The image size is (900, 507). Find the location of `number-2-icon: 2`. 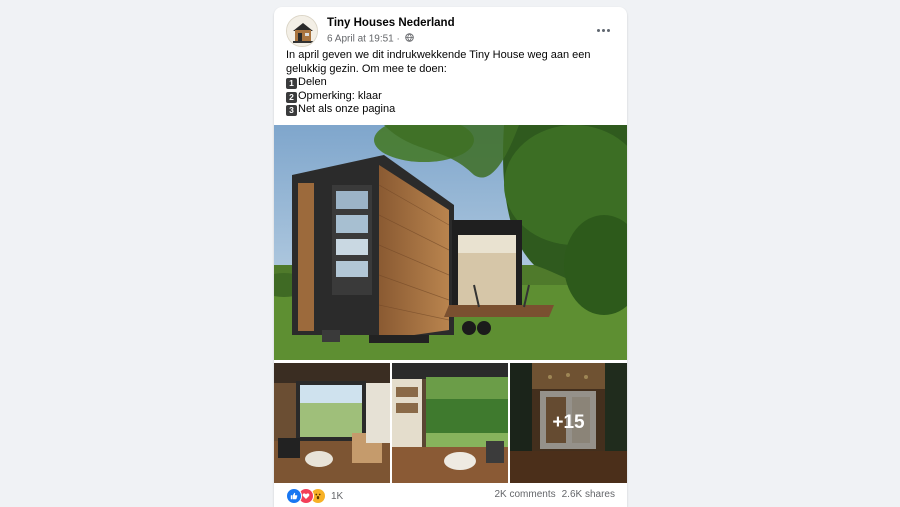

number-2-icon: 2 is located at coordinates (291, 97).